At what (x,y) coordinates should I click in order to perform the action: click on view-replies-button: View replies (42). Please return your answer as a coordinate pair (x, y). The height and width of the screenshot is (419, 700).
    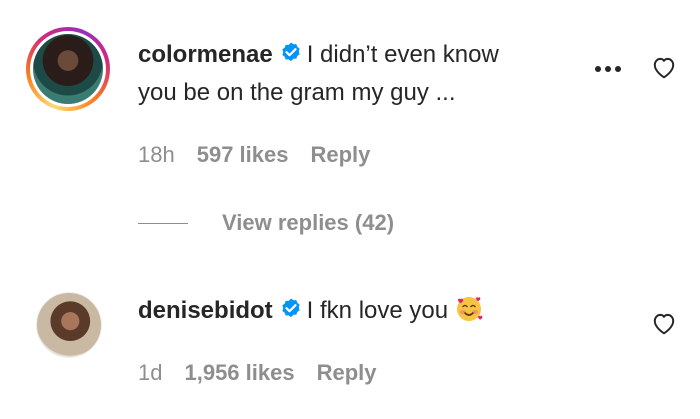
    Looking at the image, I should click on (266, 223).